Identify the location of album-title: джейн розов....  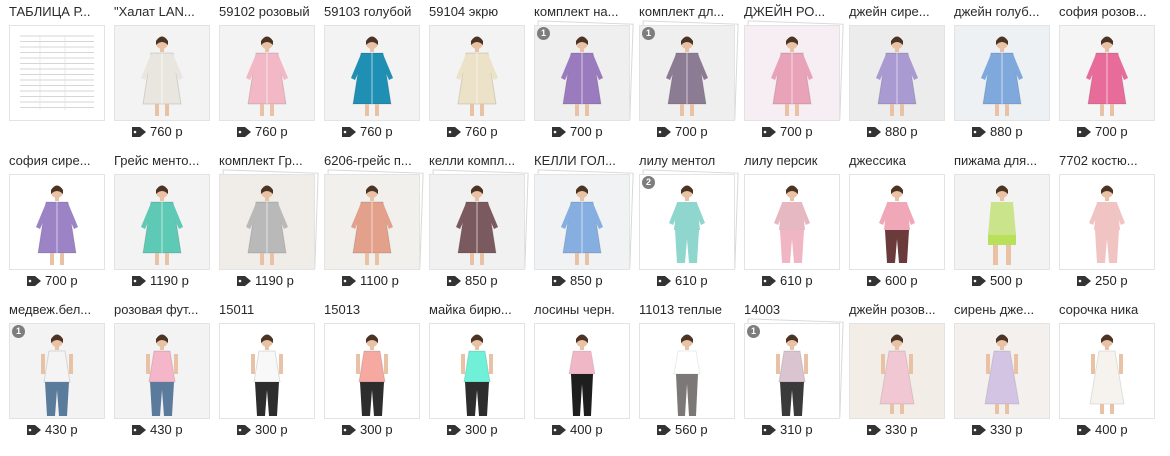
(897, 310).